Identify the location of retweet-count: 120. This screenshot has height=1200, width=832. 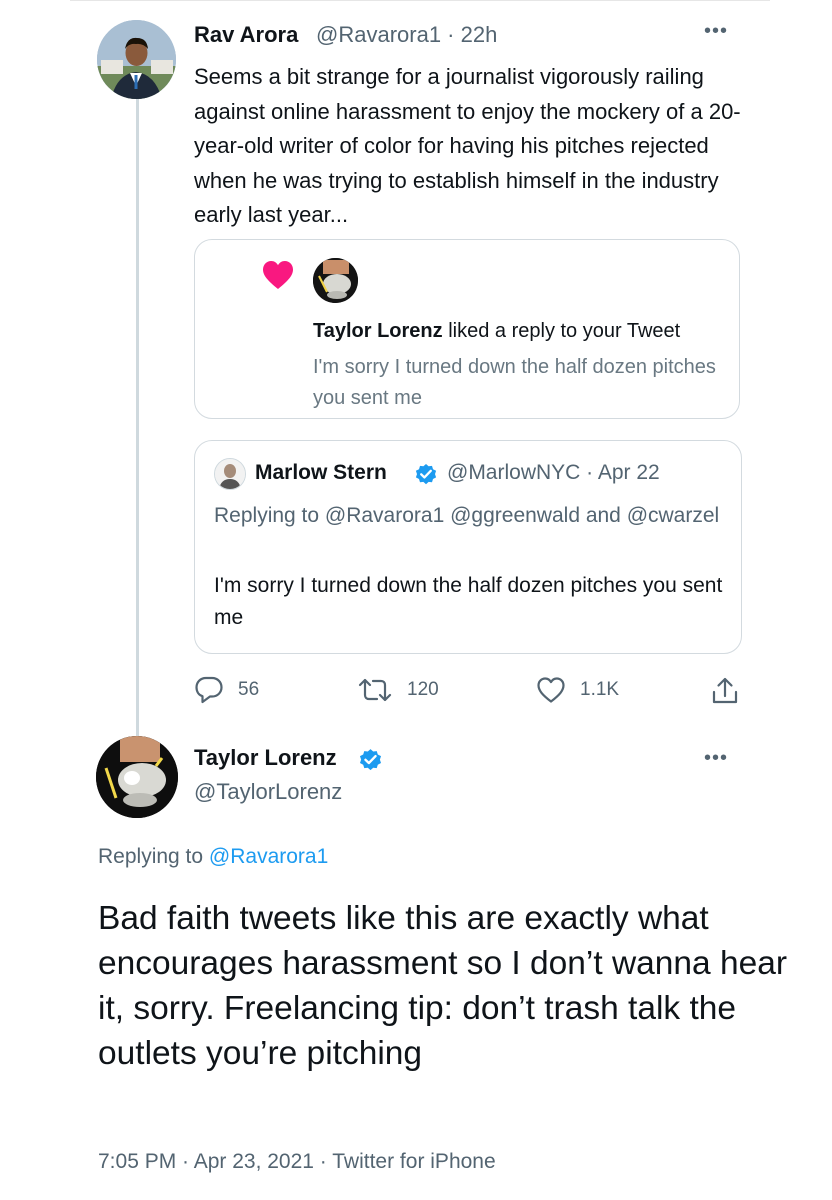
(423, 689).